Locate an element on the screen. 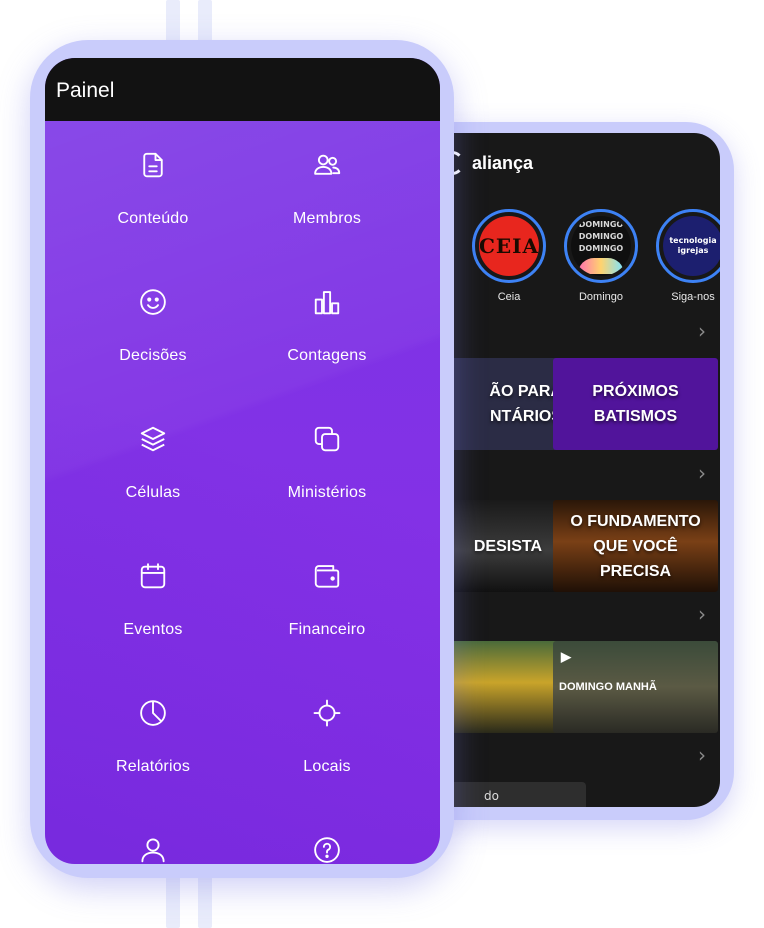 The width and height of the screenshot is (764, 928). story-ceia: CEIA Ceia is located at coordinates (509, 256).